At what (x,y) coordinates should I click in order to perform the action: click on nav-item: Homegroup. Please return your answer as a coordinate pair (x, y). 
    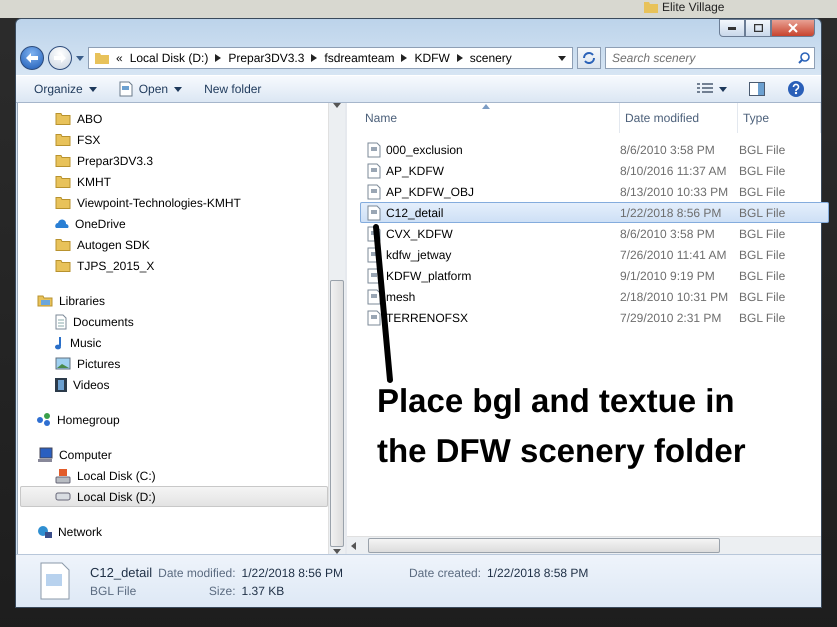
    Looking at the image, I should click on (174, 419).